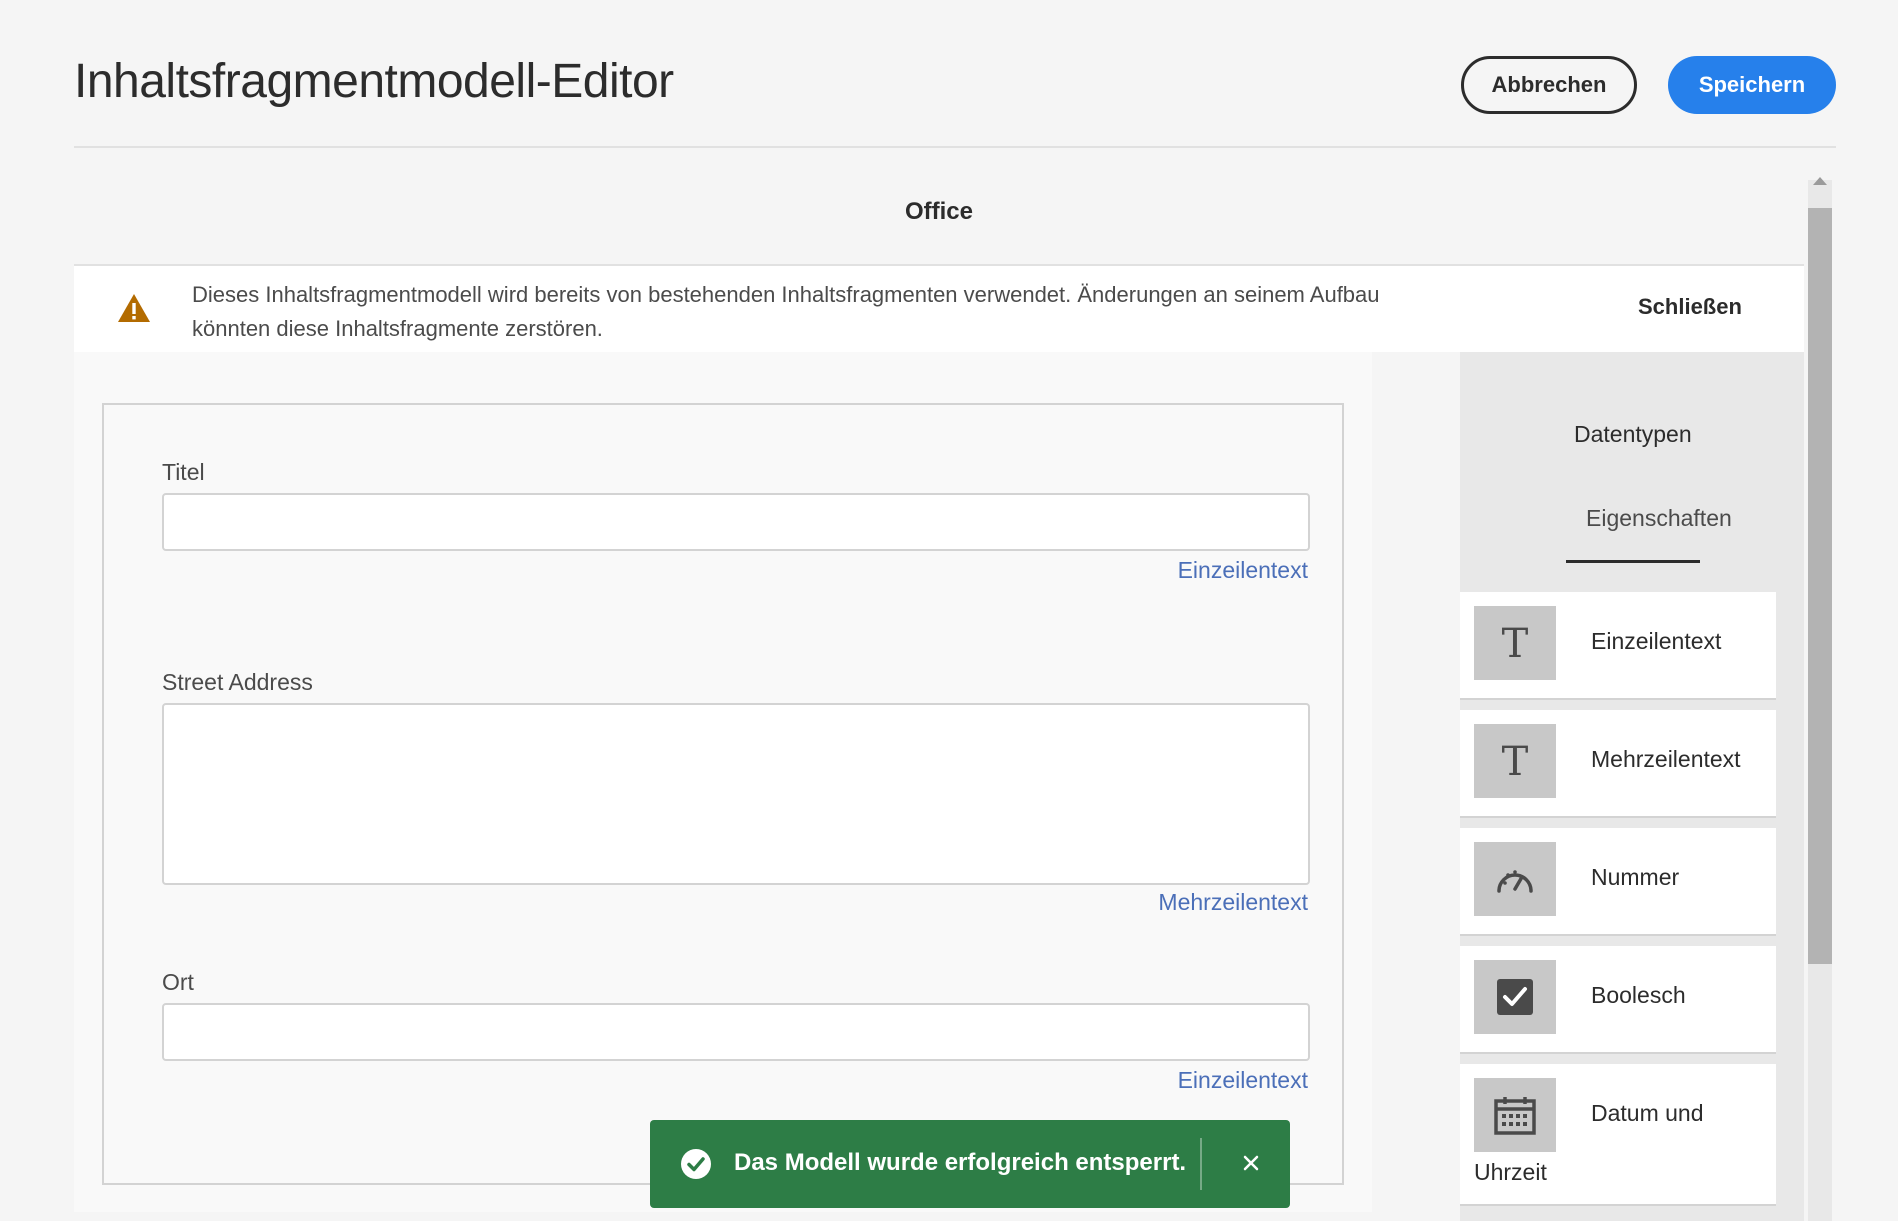 Image resolution: width=1898 pixels, height=1221 pixels. I want to click on alert-close-button: Schließen, so click(1690, 307).